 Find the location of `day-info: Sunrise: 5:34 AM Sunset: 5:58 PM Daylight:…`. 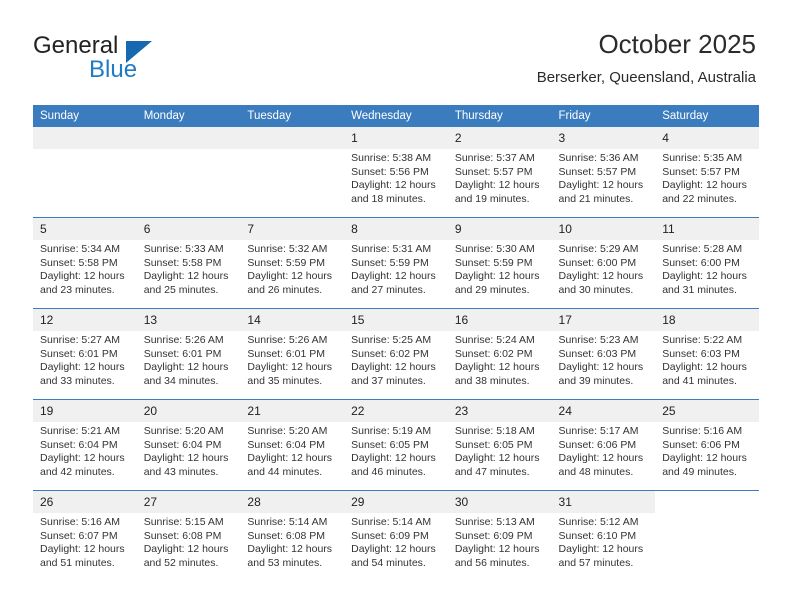

day-info: Sunrise: 5:34 AM Sunset: 5:58 PM Daylight:… is located at coordinates (85, 268).